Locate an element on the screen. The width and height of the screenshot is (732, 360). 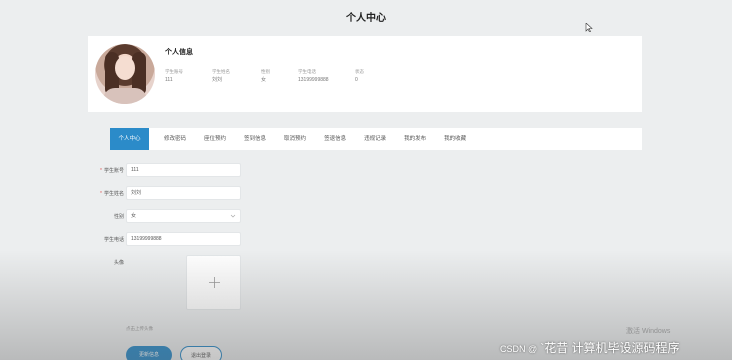
cursor-icon is located at coordinates (589, 27).